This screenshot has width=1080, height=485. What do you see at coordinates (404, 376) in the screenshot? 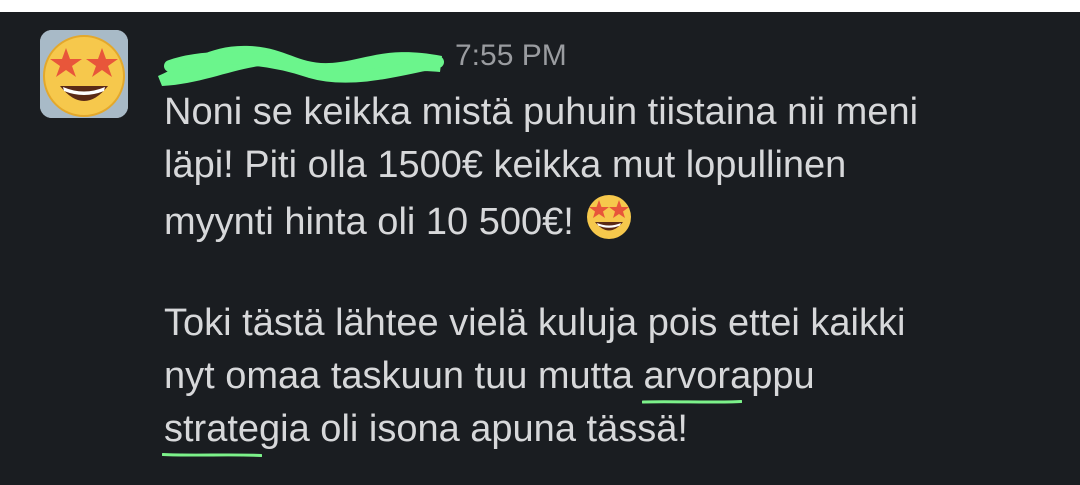
I see `message-line-text: nyt omaa taskuun tuu mutta` at bounding box center [404, 376].